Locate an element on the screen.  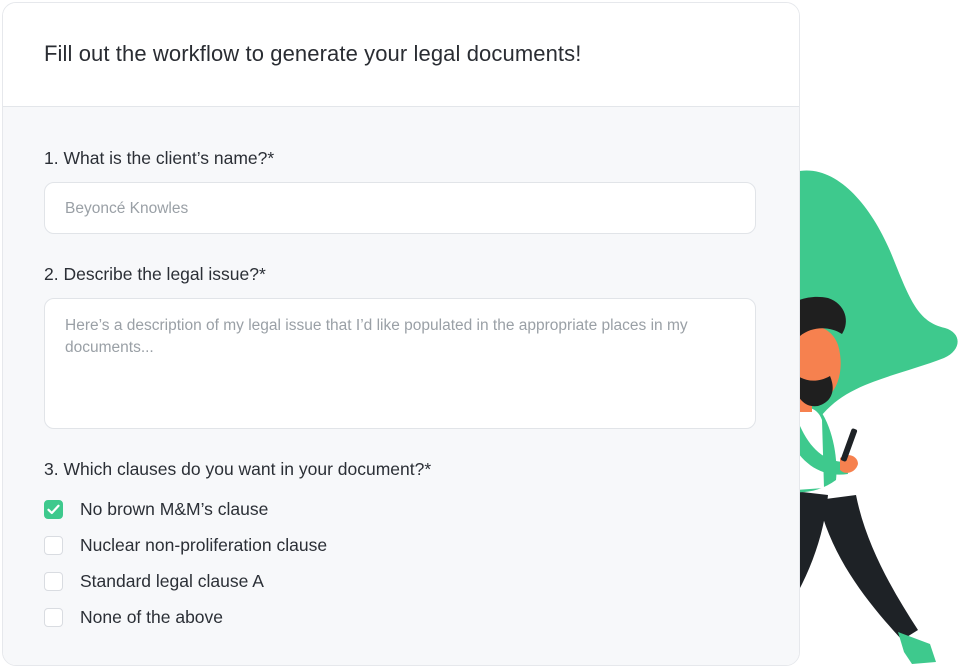
clause-option-no-brown-mms: No brown M&M’s clause is located at coordinates (156, 509).